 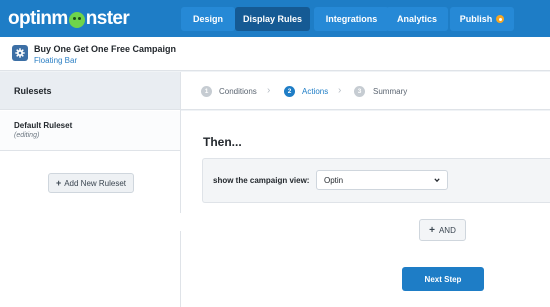 I want to click on nav-tab-integrations: Integrations, so click(x=351, y=19).